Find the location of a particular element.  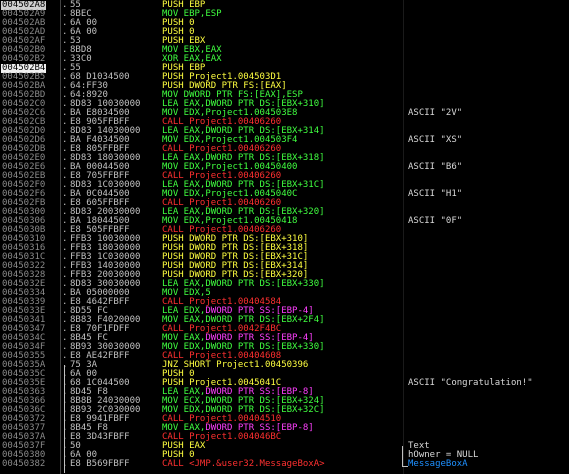

comment-text: ASCII "H1" is located at coordinates (435, 194).